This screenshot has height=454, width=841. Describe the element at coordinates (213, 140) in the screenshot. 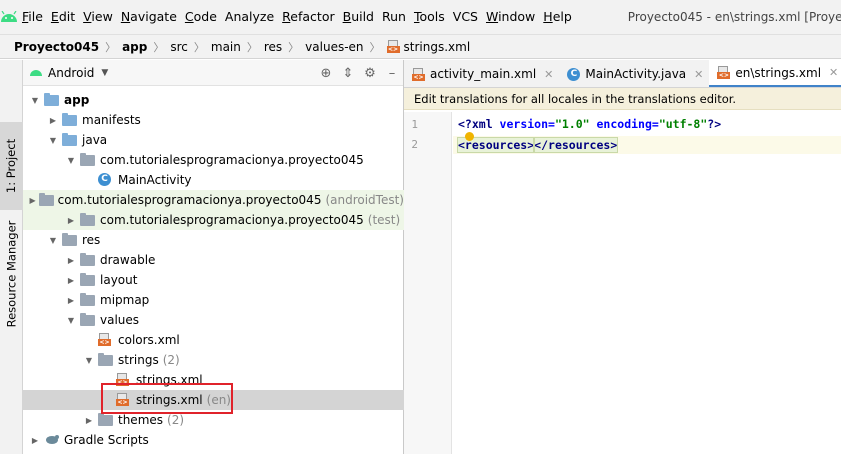

I see `tree-item: ▼ java` at that location.